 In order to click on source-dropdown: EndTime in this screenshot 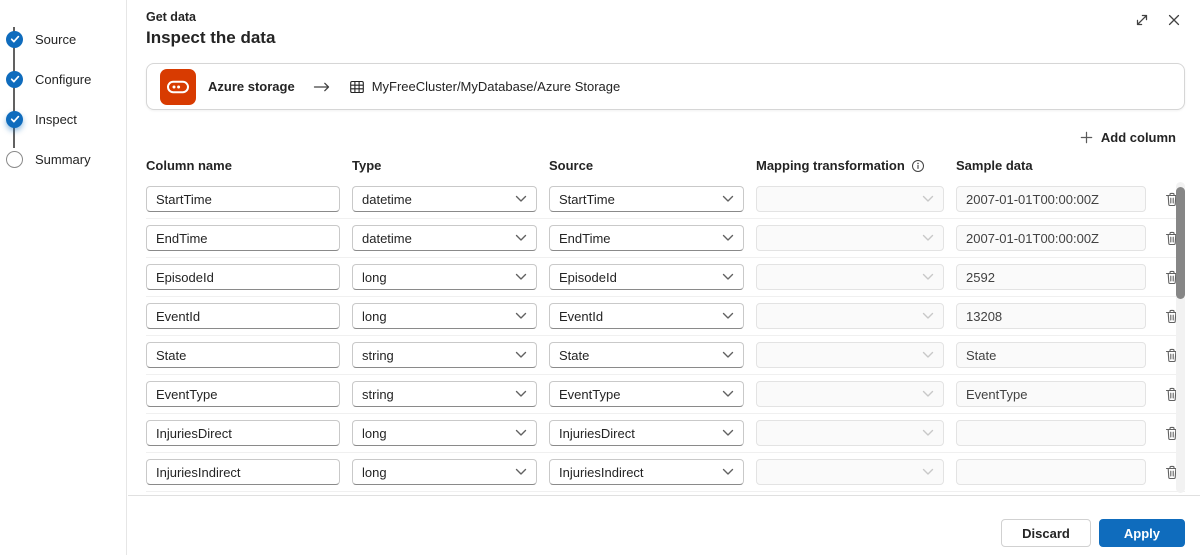, I will do `click(646, 238)`.